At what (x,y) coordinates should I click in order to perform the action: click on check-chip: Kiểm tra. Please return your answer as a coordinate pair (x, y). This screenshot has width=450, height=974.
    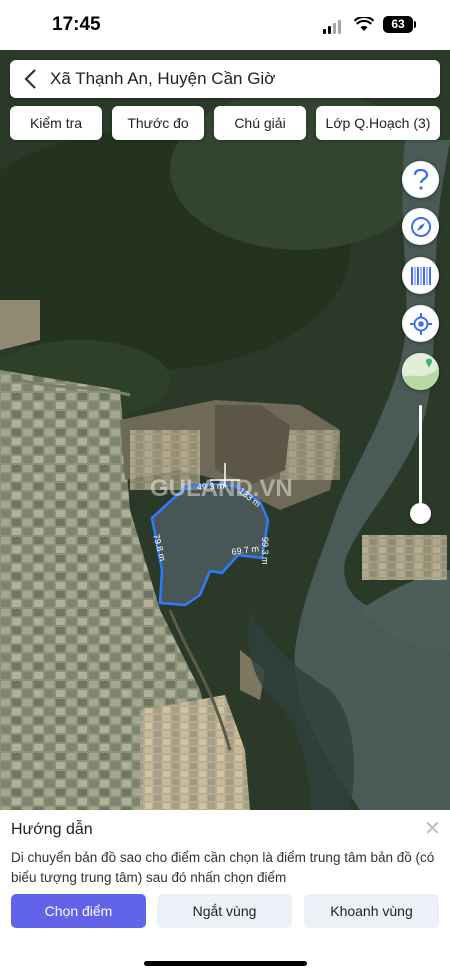
    Looking at the image, I should click on (56, 123).